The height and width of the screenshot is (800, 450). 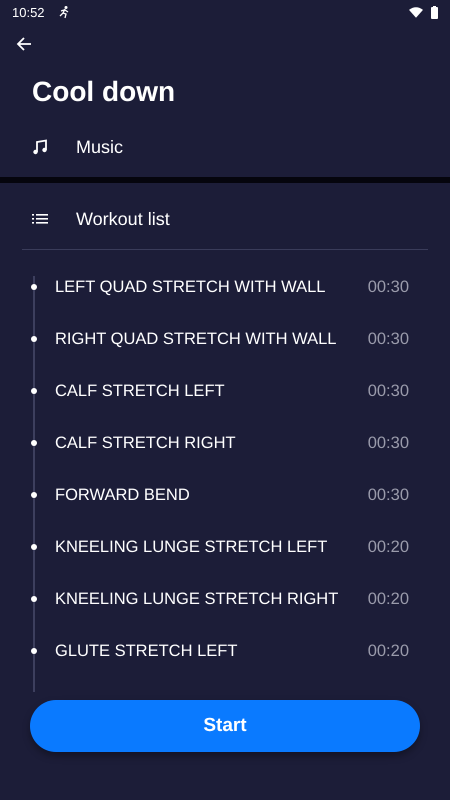 I want to click on section-label: Music, so click(x=100, y=147).